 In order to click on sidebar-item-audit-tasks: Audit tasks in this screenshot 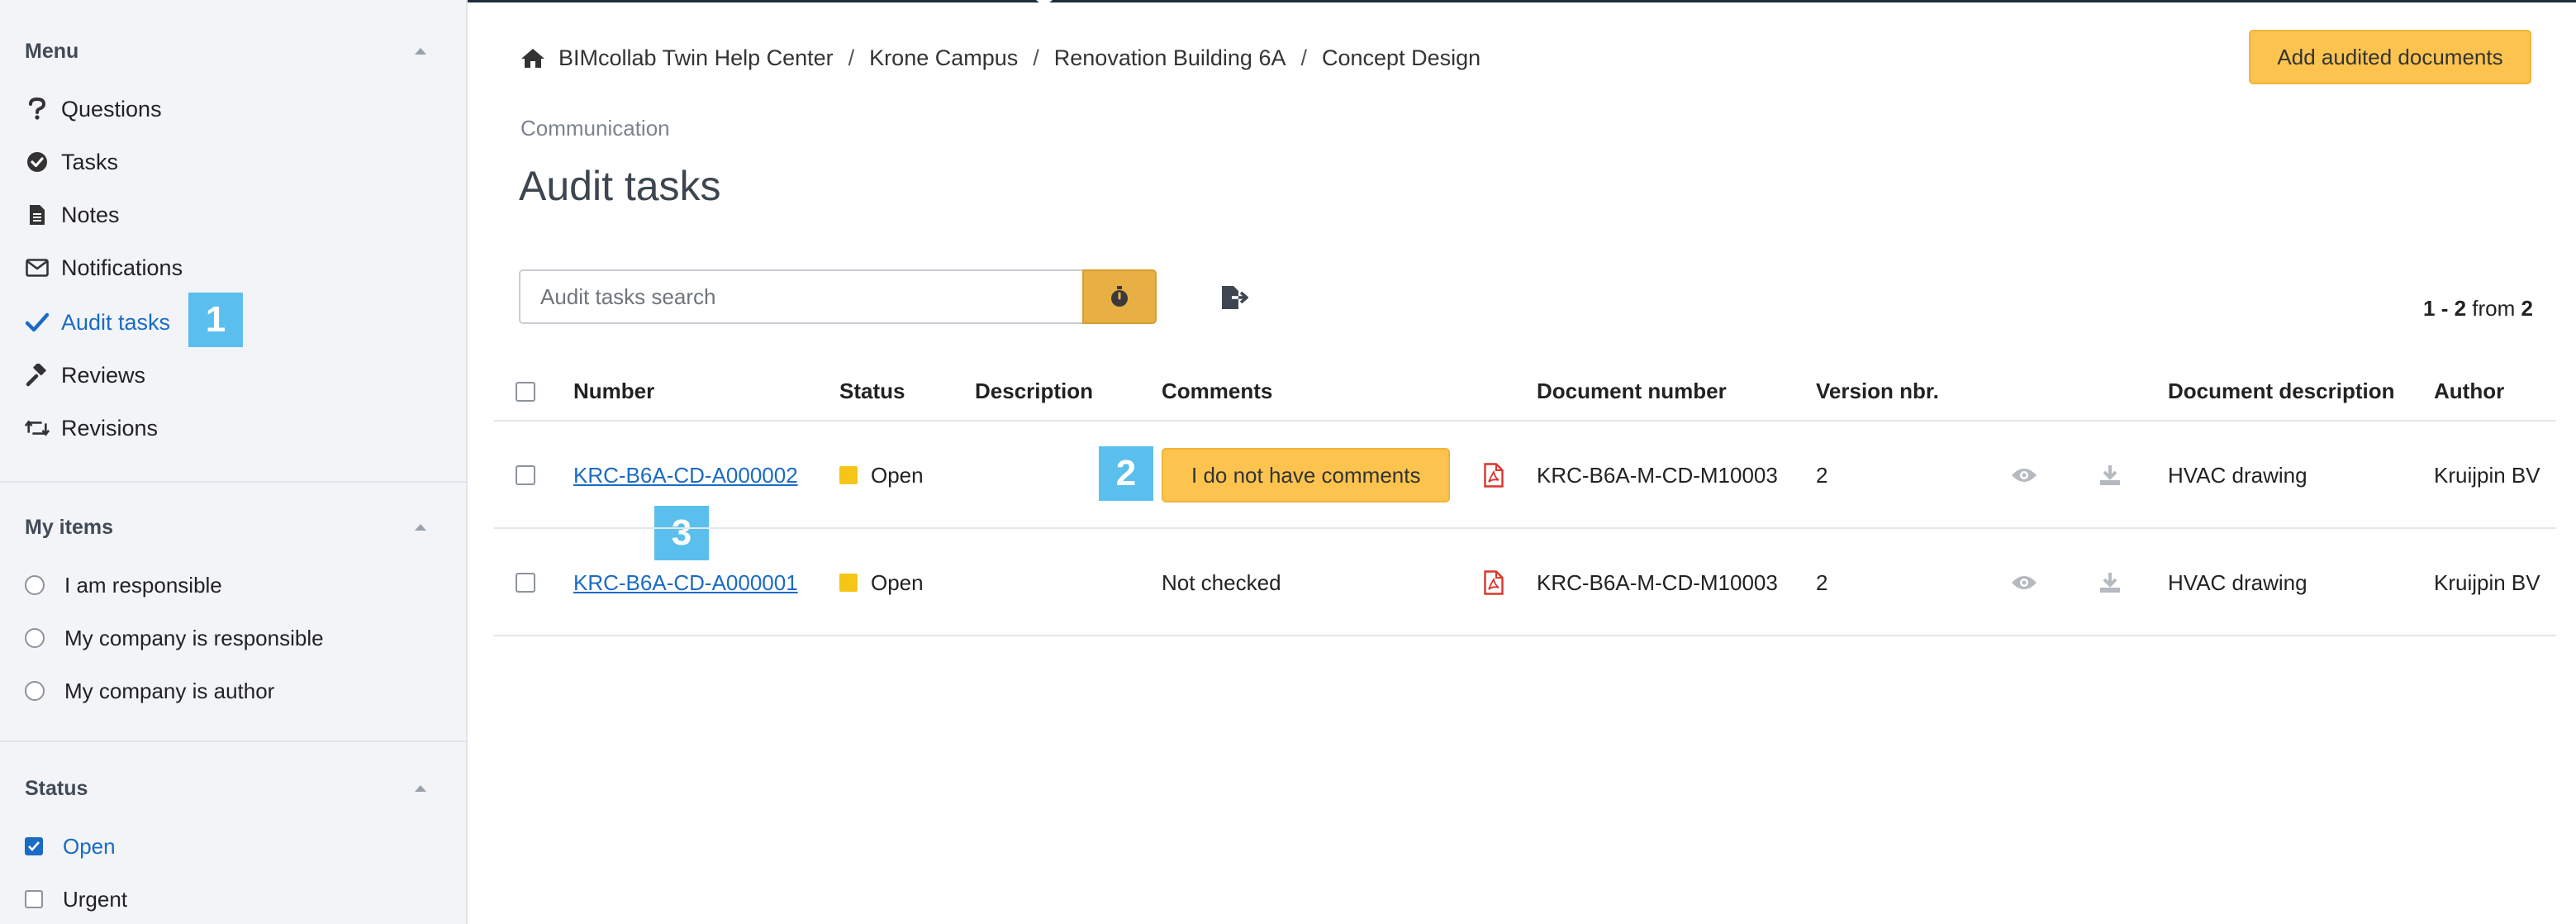, I will do `click(97, 322)`.